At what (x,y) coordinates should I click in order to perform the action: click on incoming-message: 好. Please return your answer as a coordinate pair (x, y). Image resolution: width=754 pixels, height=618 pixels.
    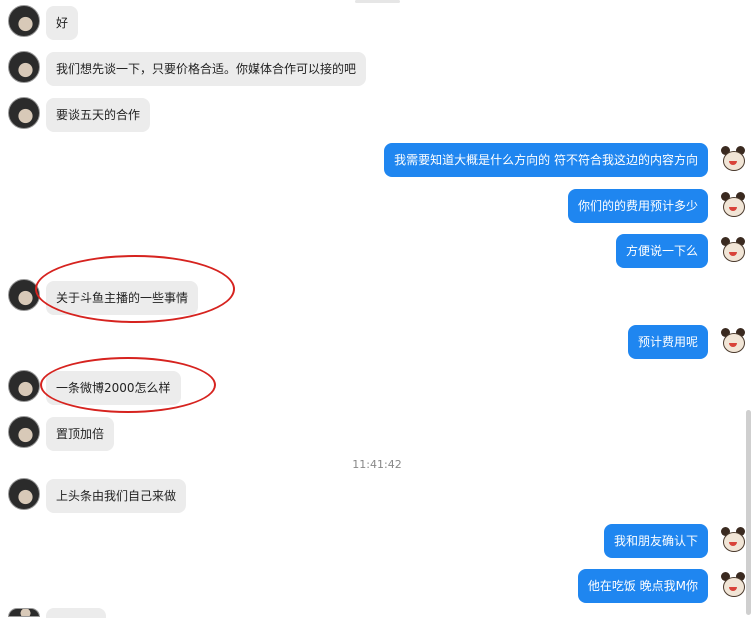
    Looking at the image, I should click on (62, 23).